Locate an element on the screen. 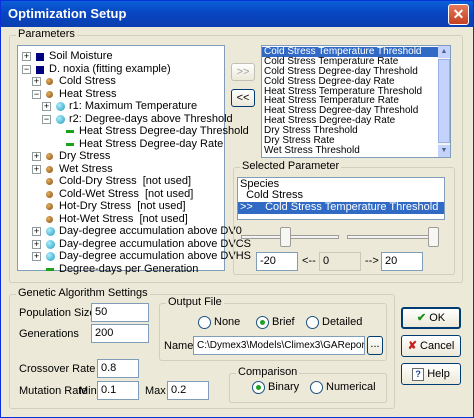 Image resolution: width=474 pixels, height=418 pixels. comparison-binary-radio is located at coordinates (258, 387).